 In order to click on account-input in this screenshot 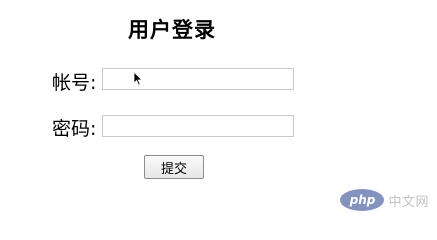, I will do `click(198, 79)`.